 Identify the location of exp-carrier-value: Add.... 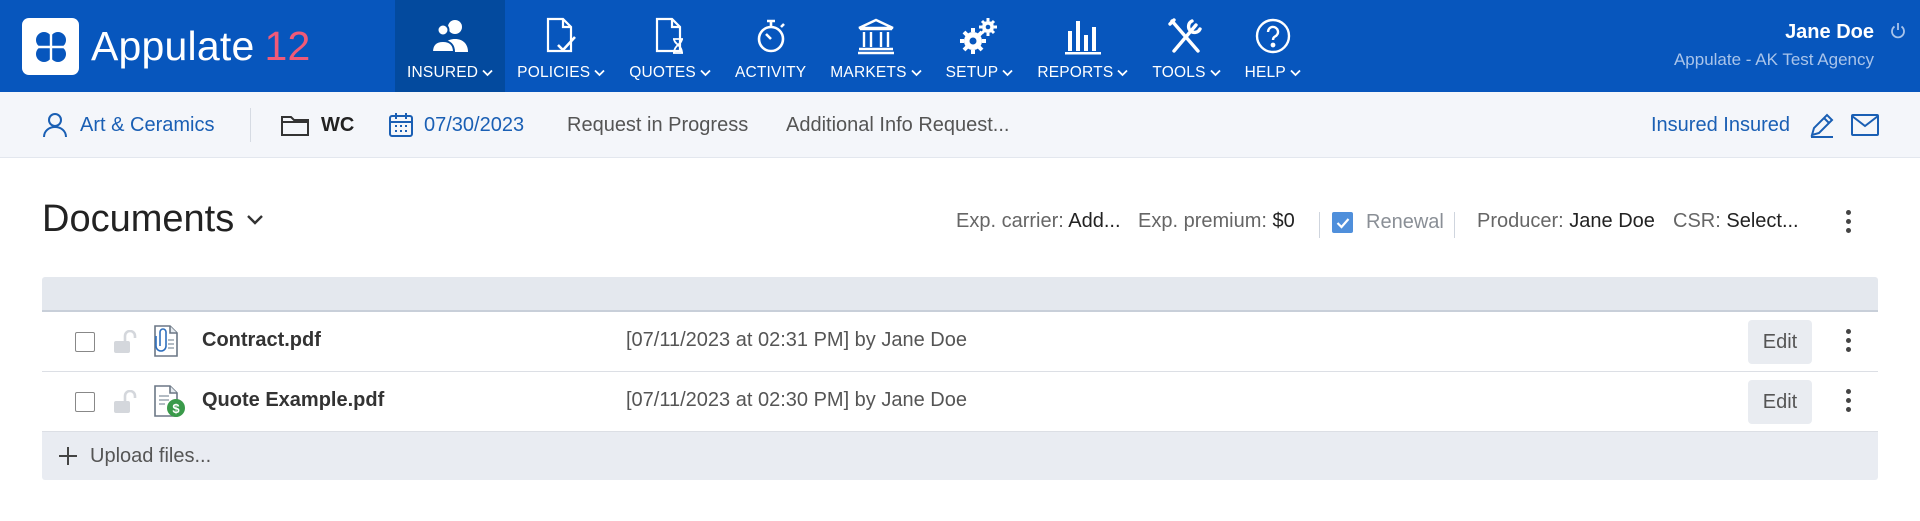
(1094, 221).